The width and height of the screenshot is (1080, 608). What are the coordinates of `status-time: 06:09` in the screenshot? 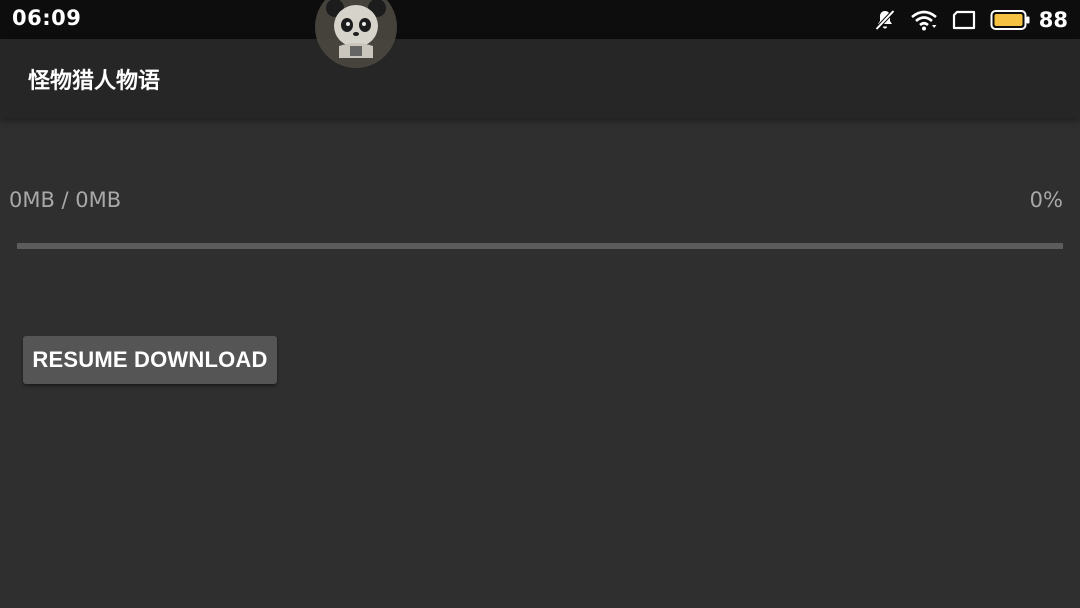 It's located at (47, 18).